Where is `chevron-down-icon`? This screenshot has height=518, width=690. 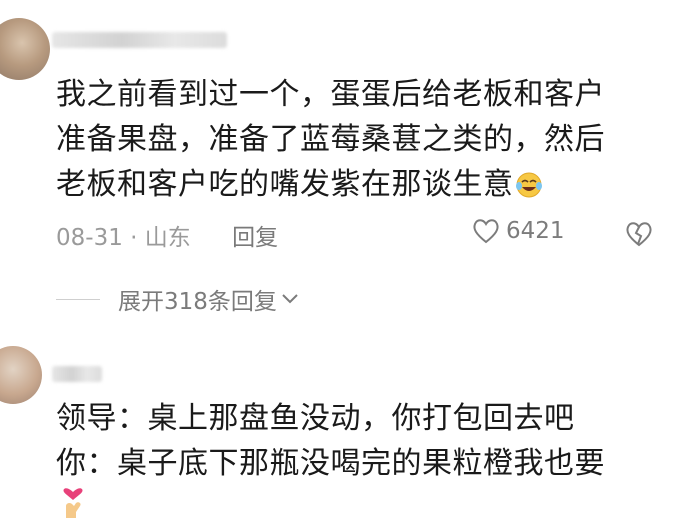
chevron-down-icon is located at coordinates (290, 299).